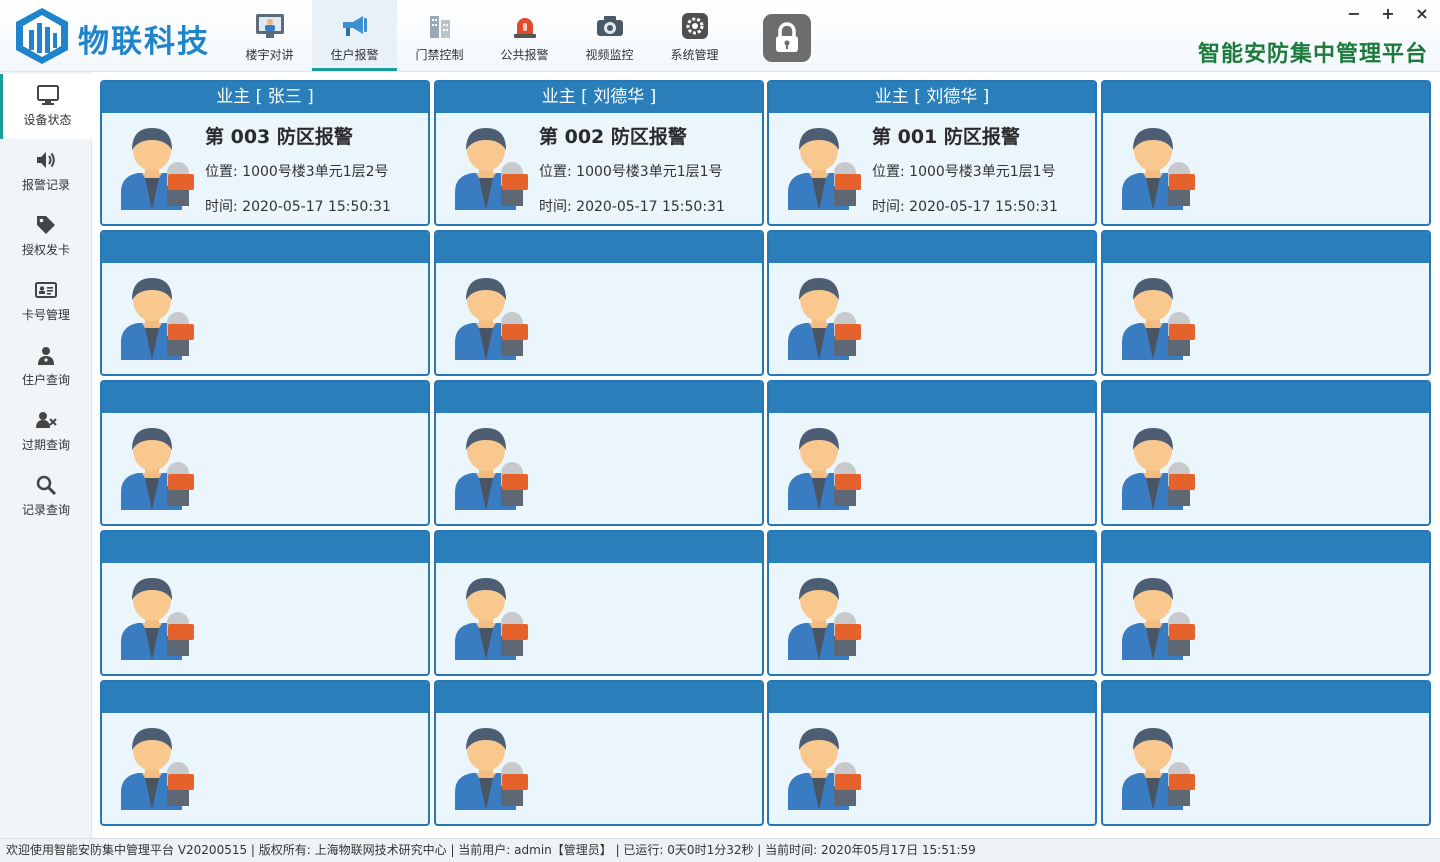  Describe the element at coordinates (524, 55) in the screenshot. I see `nav-label: 公共报警` at that location.